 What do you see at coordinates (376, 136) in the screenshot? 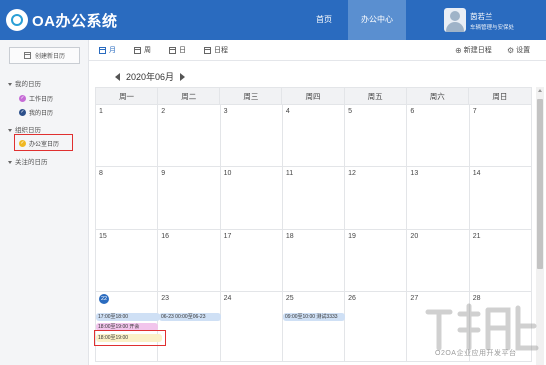
I see `day-cell: 5` at bounding box center [376, 136].